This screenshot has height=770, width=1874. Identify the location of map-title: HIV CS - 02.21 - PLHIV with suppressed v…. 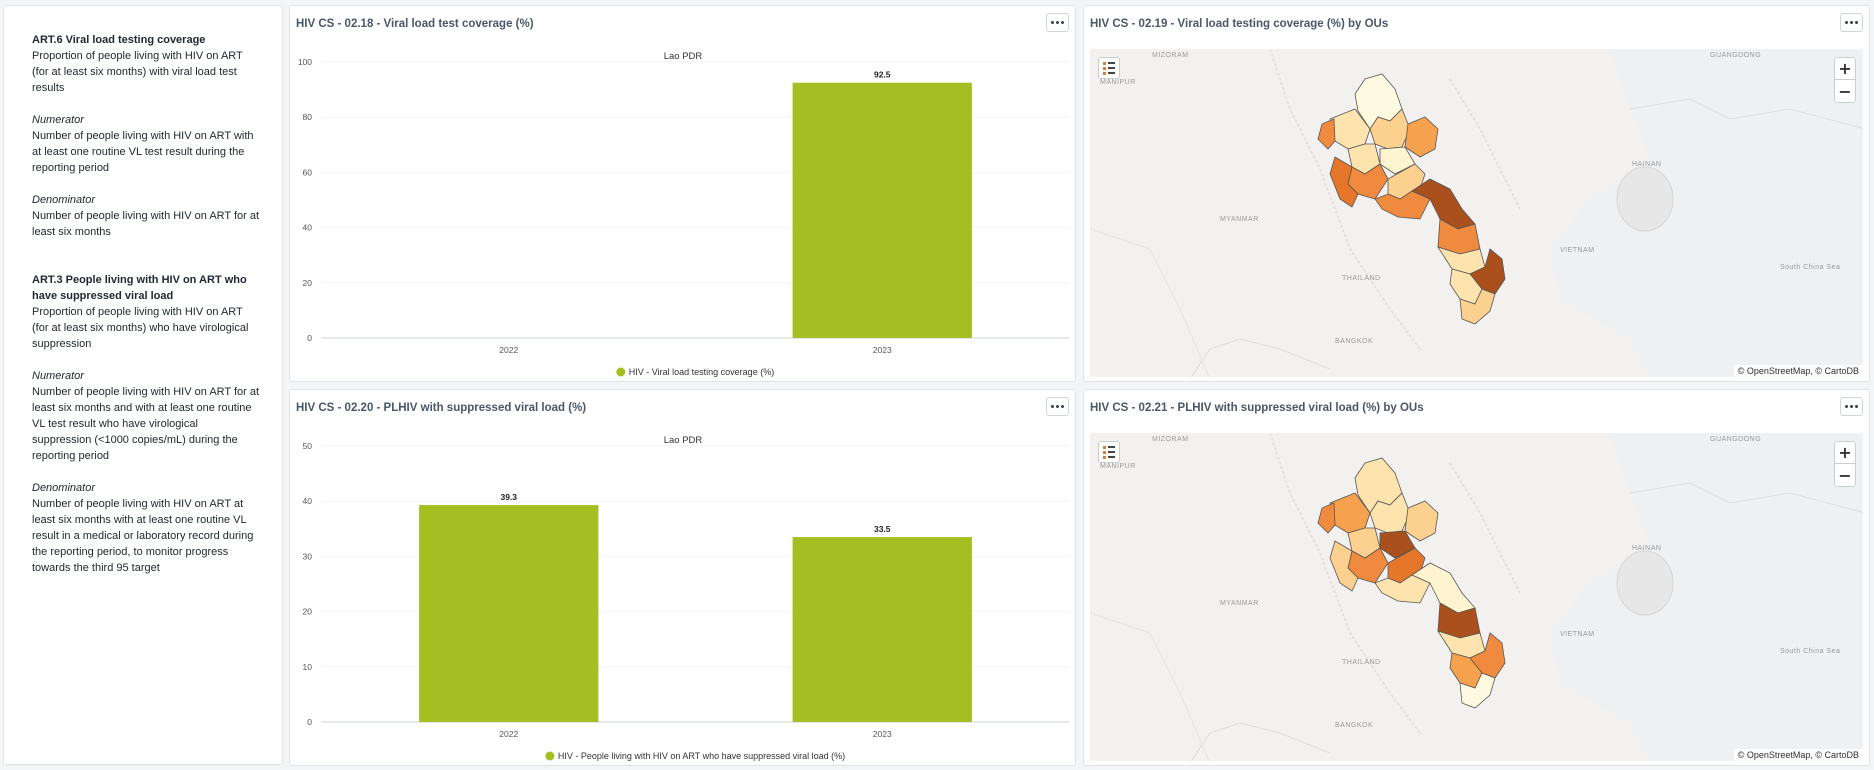
(1257, 408).